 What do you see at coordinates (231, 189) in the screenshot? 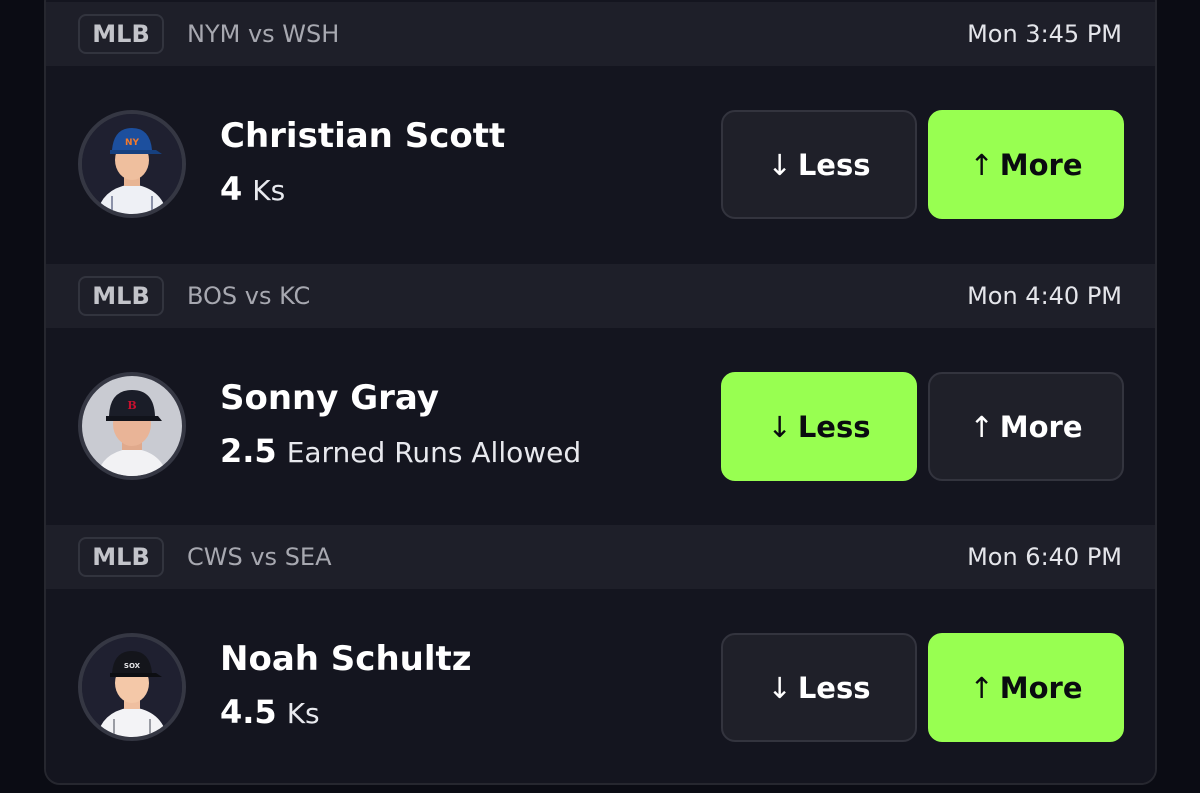
I see `line-value: 4` at bounding box center [231, 189].